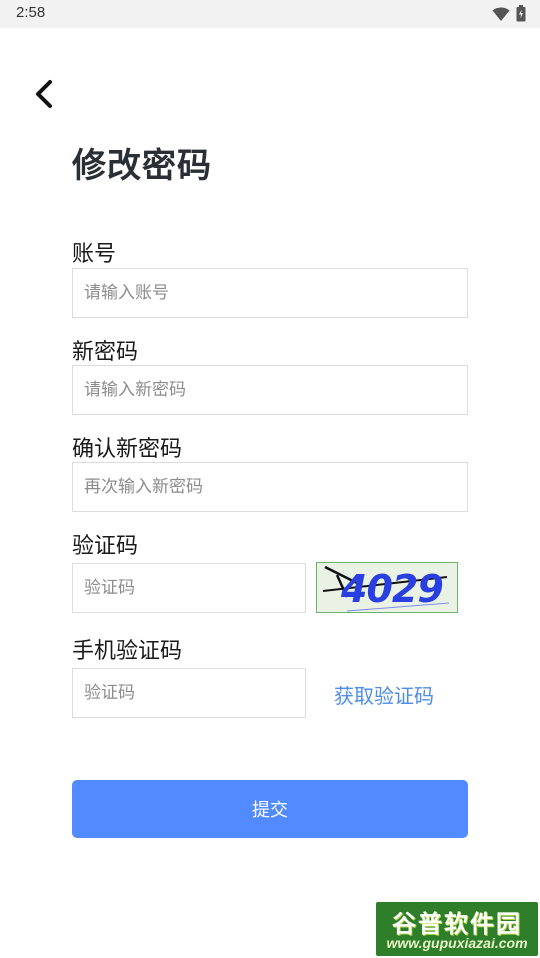 The width and height of the screenshot is (540, 958). What do you see at coordinates (142, 166) in the screenshot?
I see `page-title: 修改密码` at bounding box center [142, 166].